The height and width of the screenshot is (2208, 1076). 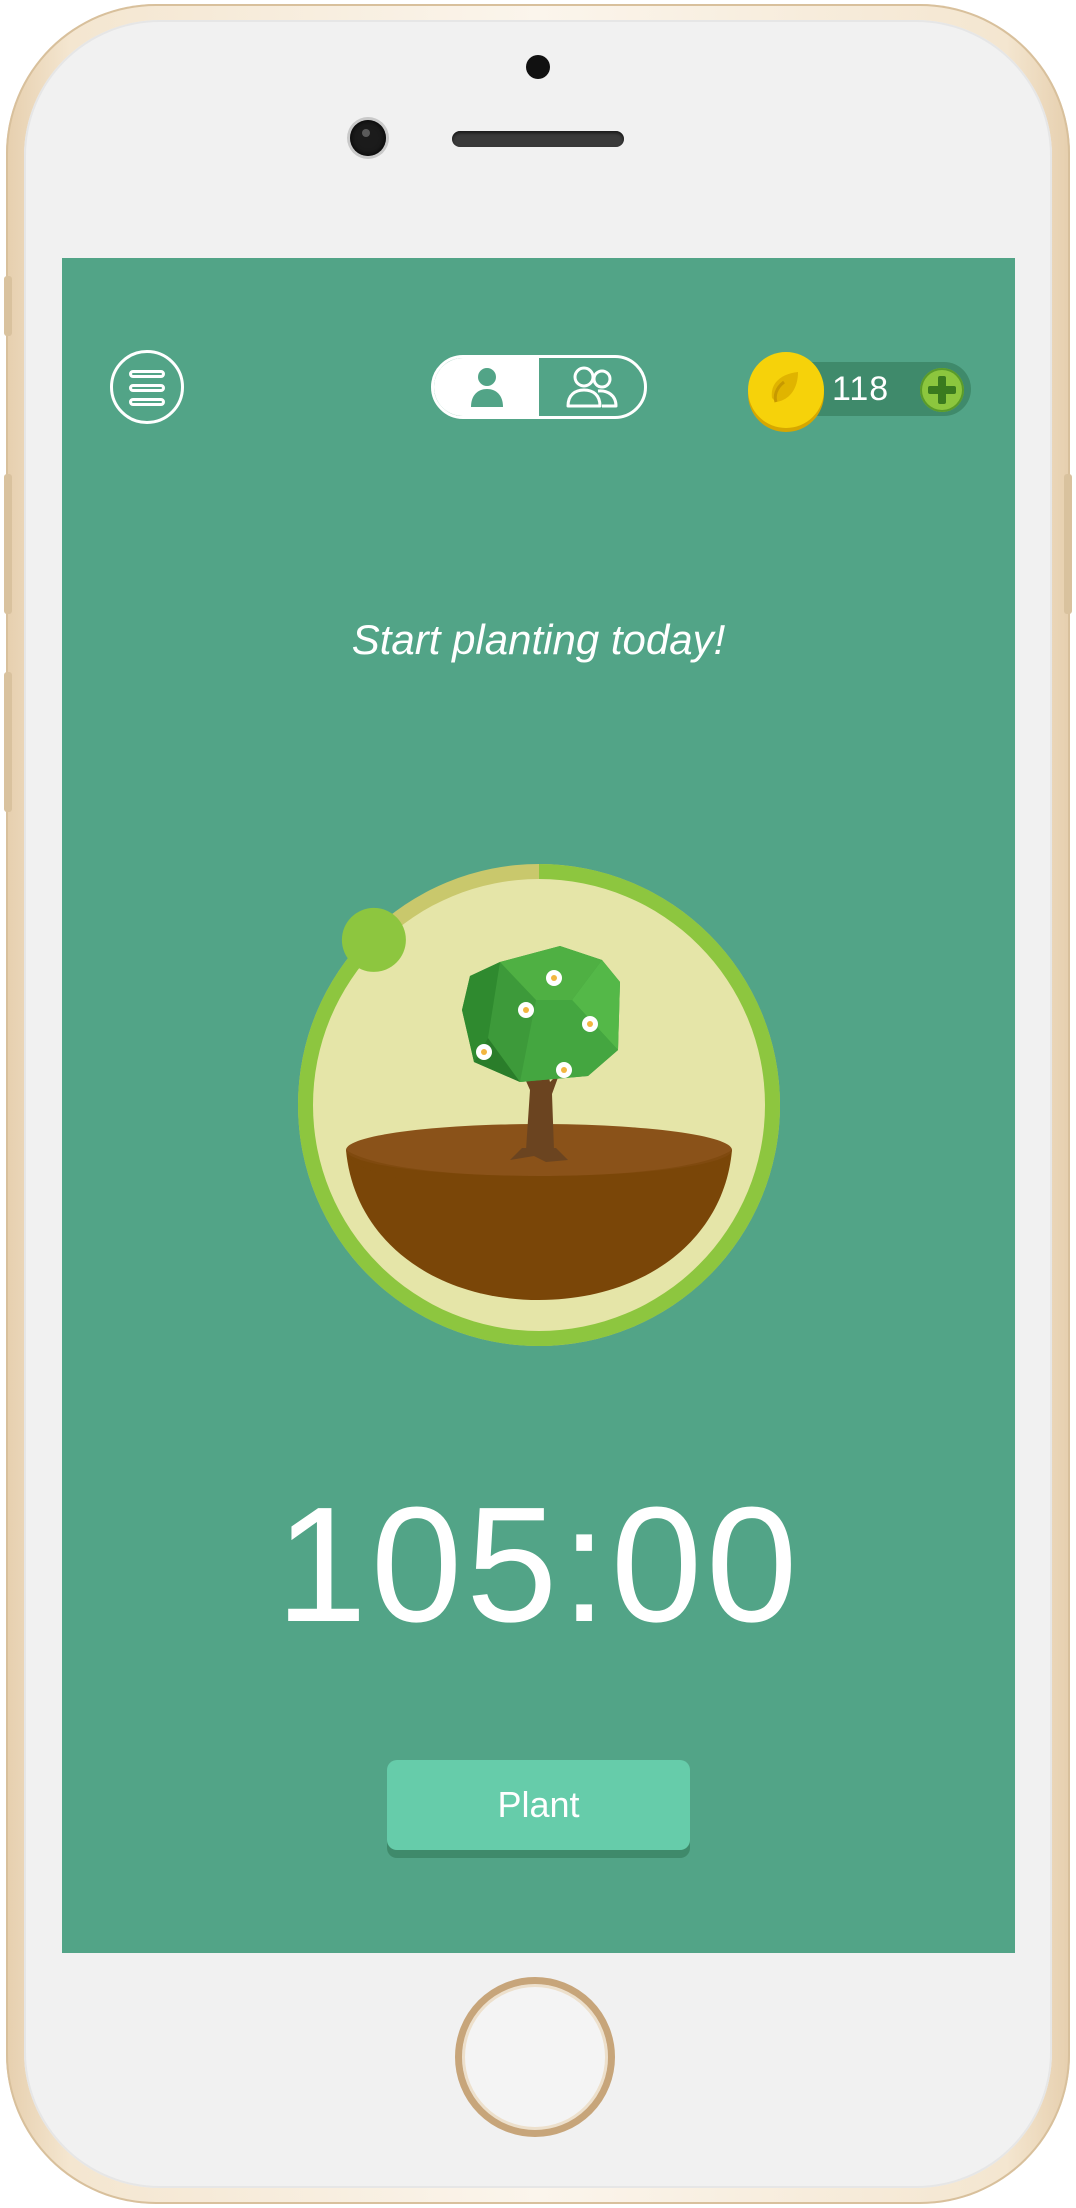 I want to click on power-button, so click(x=1068, y=544).